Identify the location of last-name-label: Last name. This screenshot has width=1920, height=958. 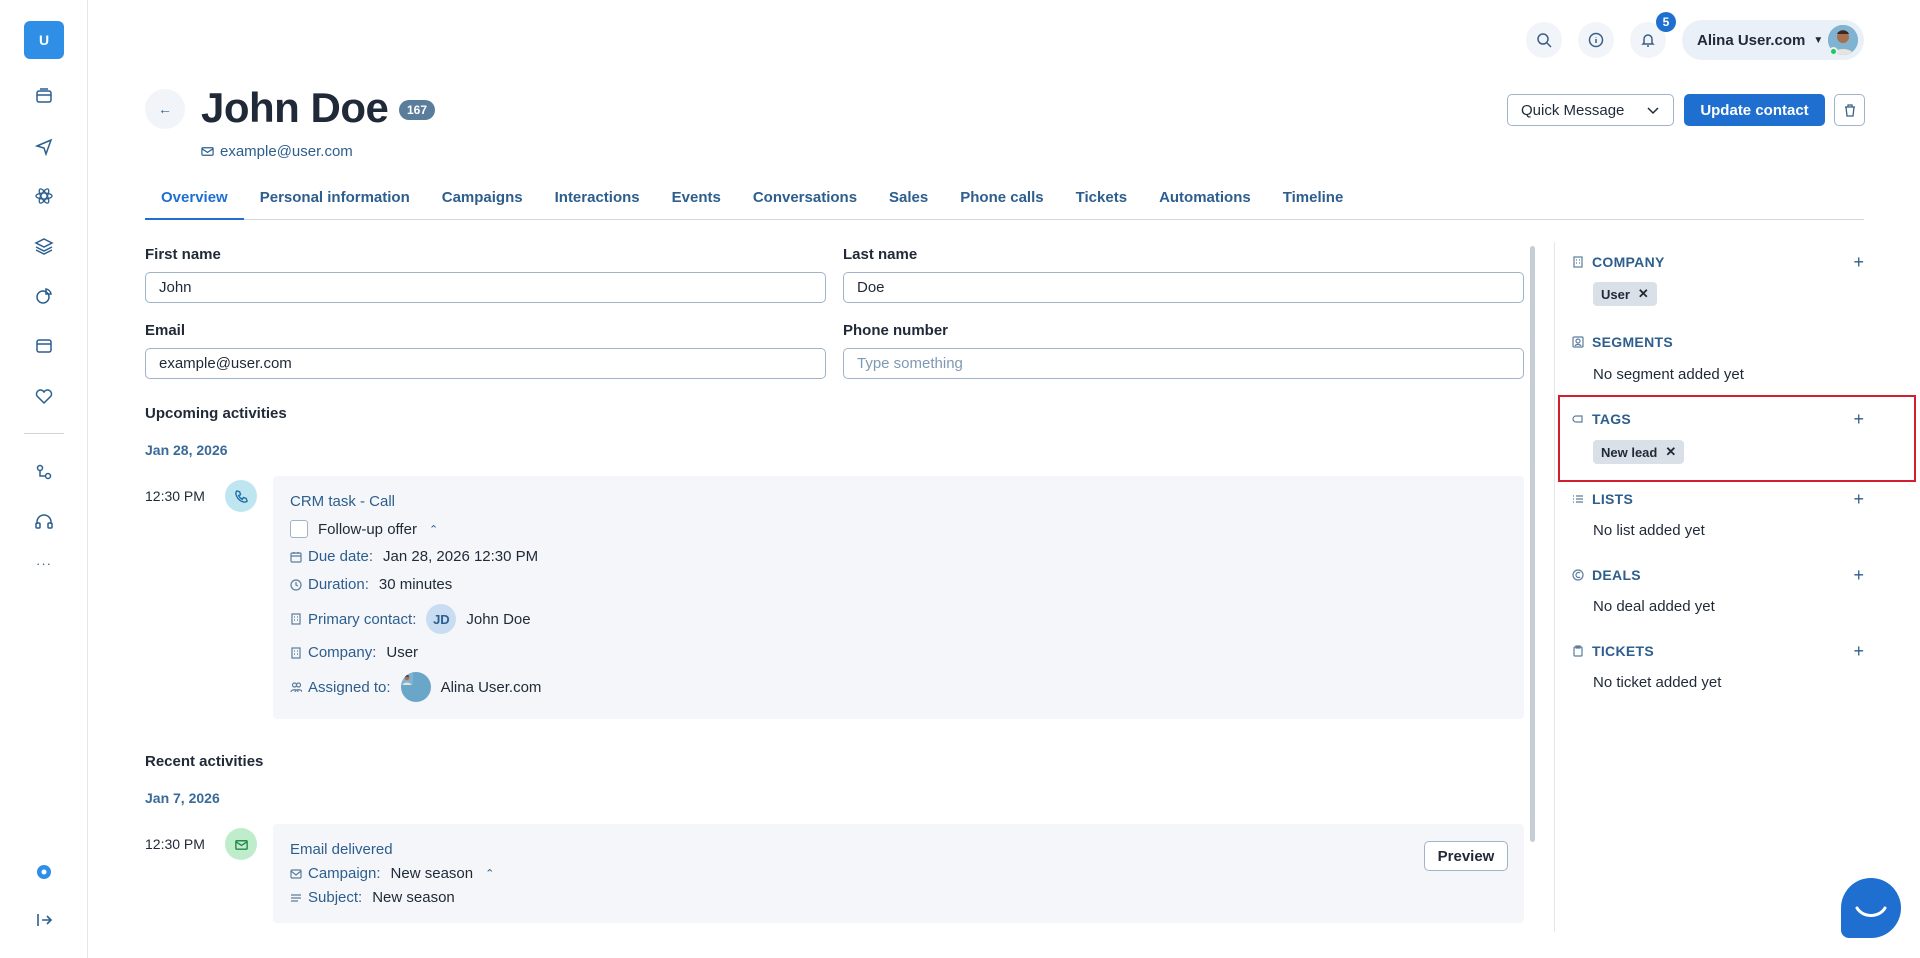
(880, 254).